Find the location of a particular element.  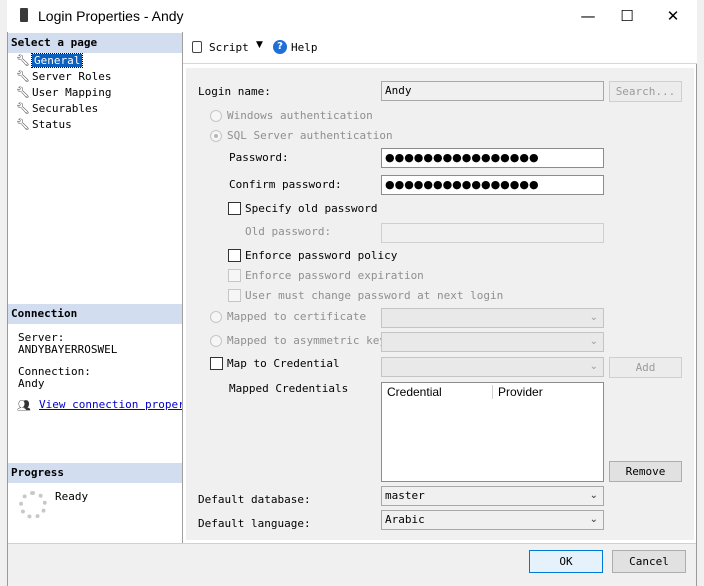

mapped-asym-key-radio is located at coordinates (216, 341).